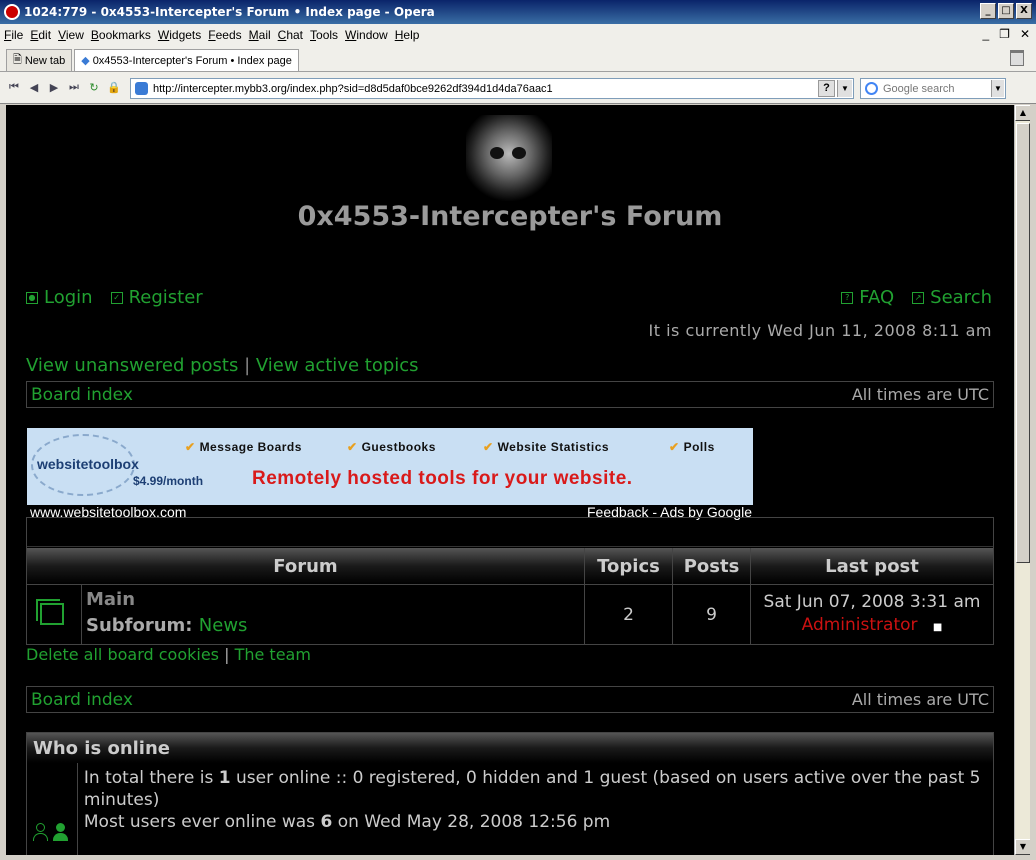 The height and width of the screenshot is (860, 1036). I want to click on ad-feature: ✔ Guestbooks, so click(391, 447).